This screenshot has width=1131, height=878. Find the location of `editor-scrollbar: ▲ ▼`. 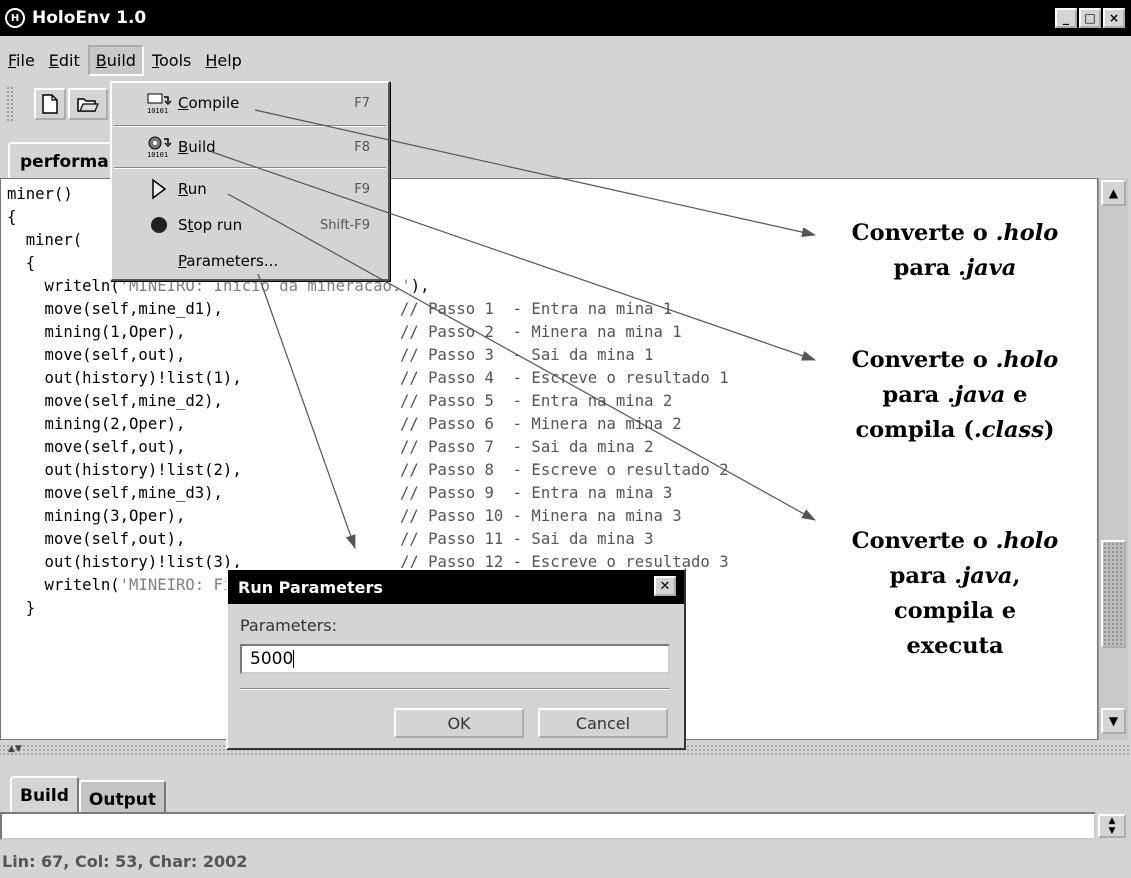

editor-scrollbar: ▲ ▼ is located at coordinates (1113, 459).